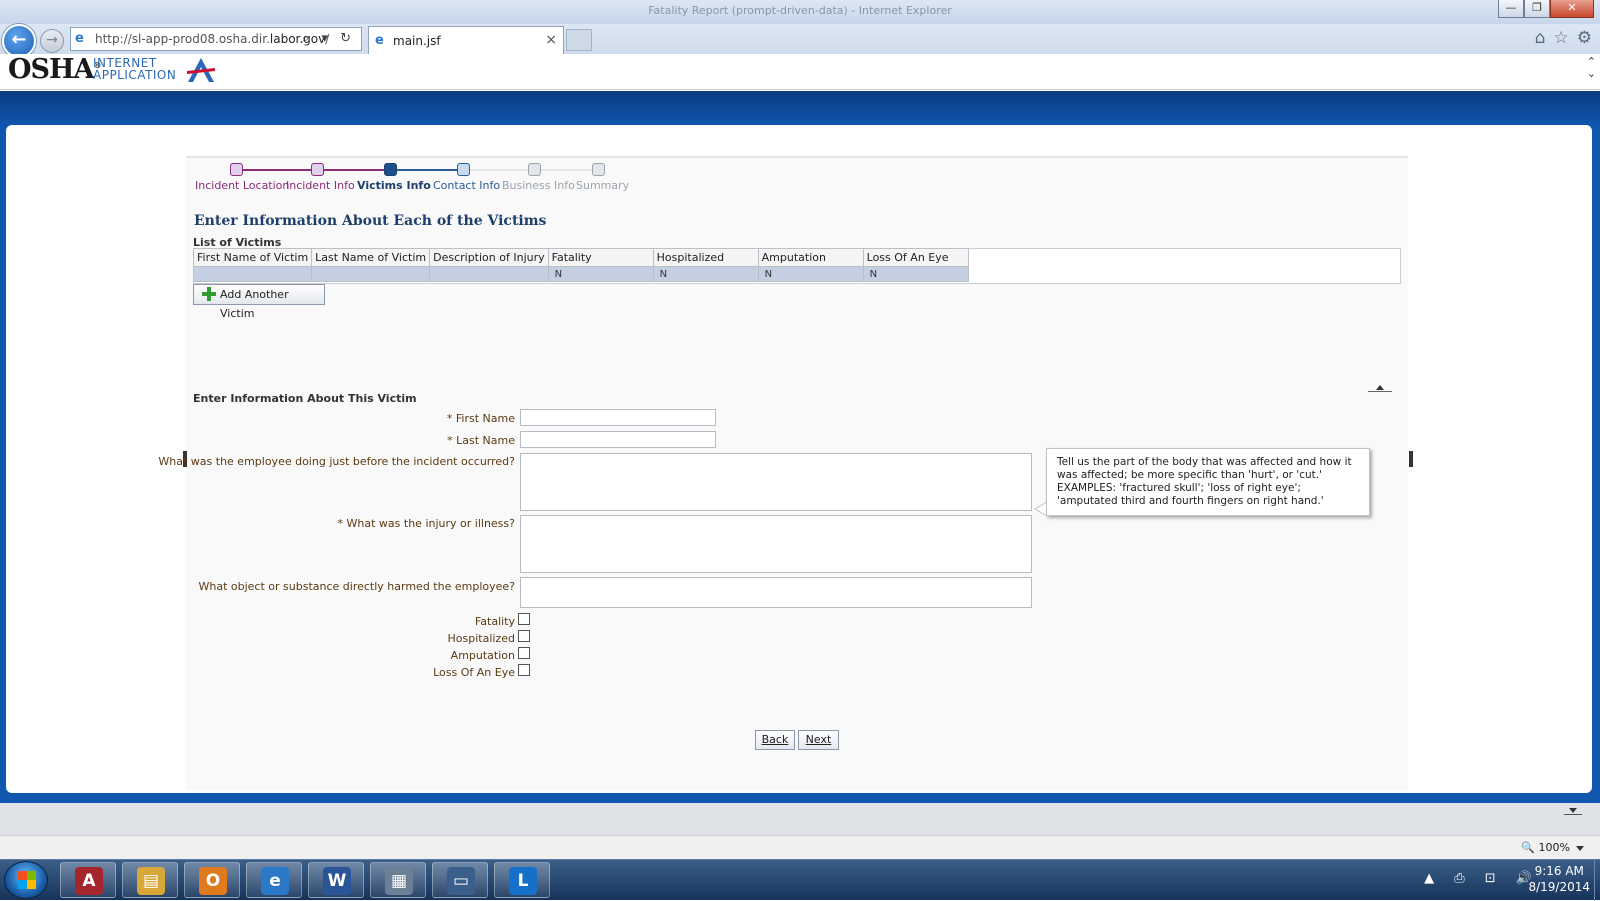  Describe the element at coordinates (252, 257) in the screenshot. I see `col-first-name: First Name of Victim` at that location.